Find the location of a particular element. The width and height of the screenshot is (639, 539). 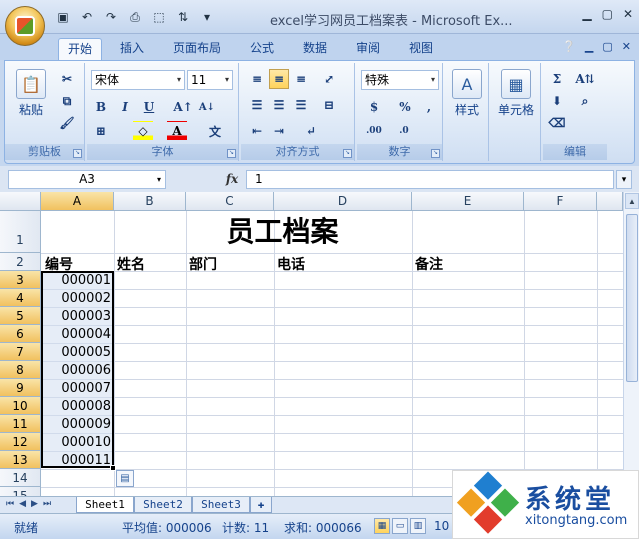

tab-view: 视图 is located at coordinates (421, 49).